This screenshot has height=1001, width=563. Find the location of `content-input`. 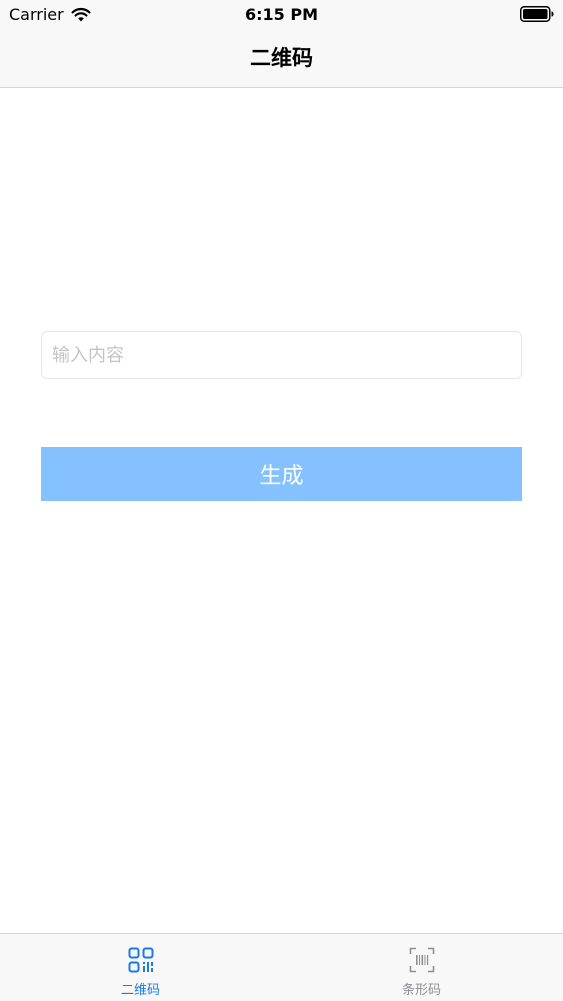

content-input is located at coordinates (281, 355).